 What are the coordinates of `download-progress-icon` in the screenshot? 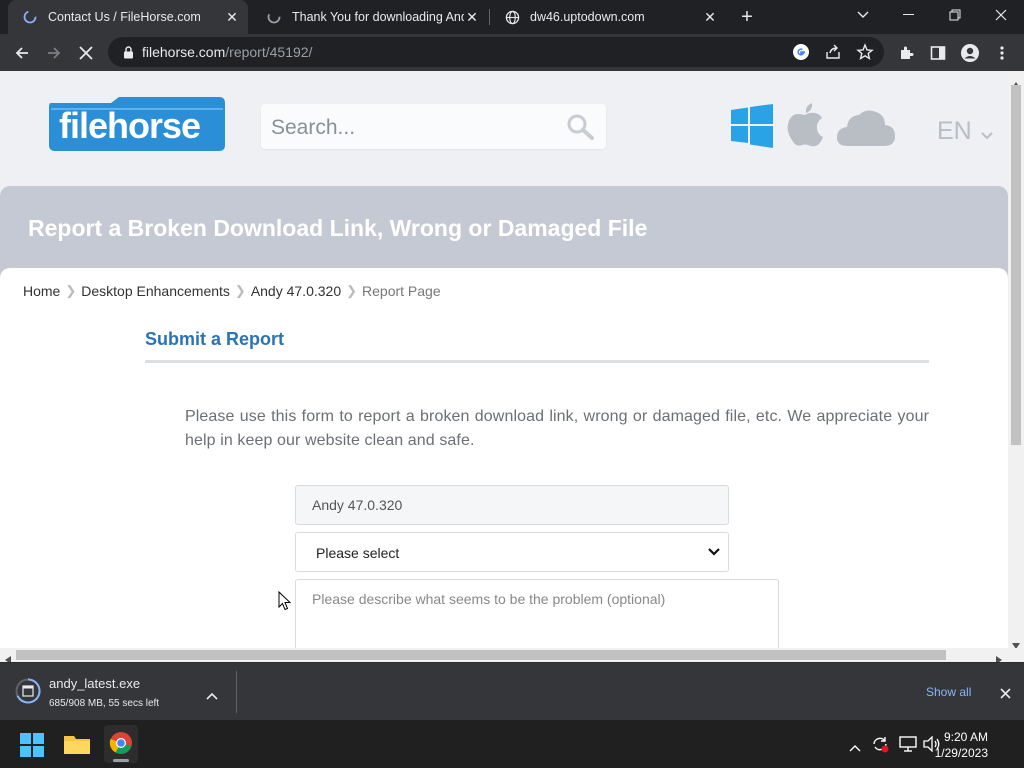 It's located at (28, 691).